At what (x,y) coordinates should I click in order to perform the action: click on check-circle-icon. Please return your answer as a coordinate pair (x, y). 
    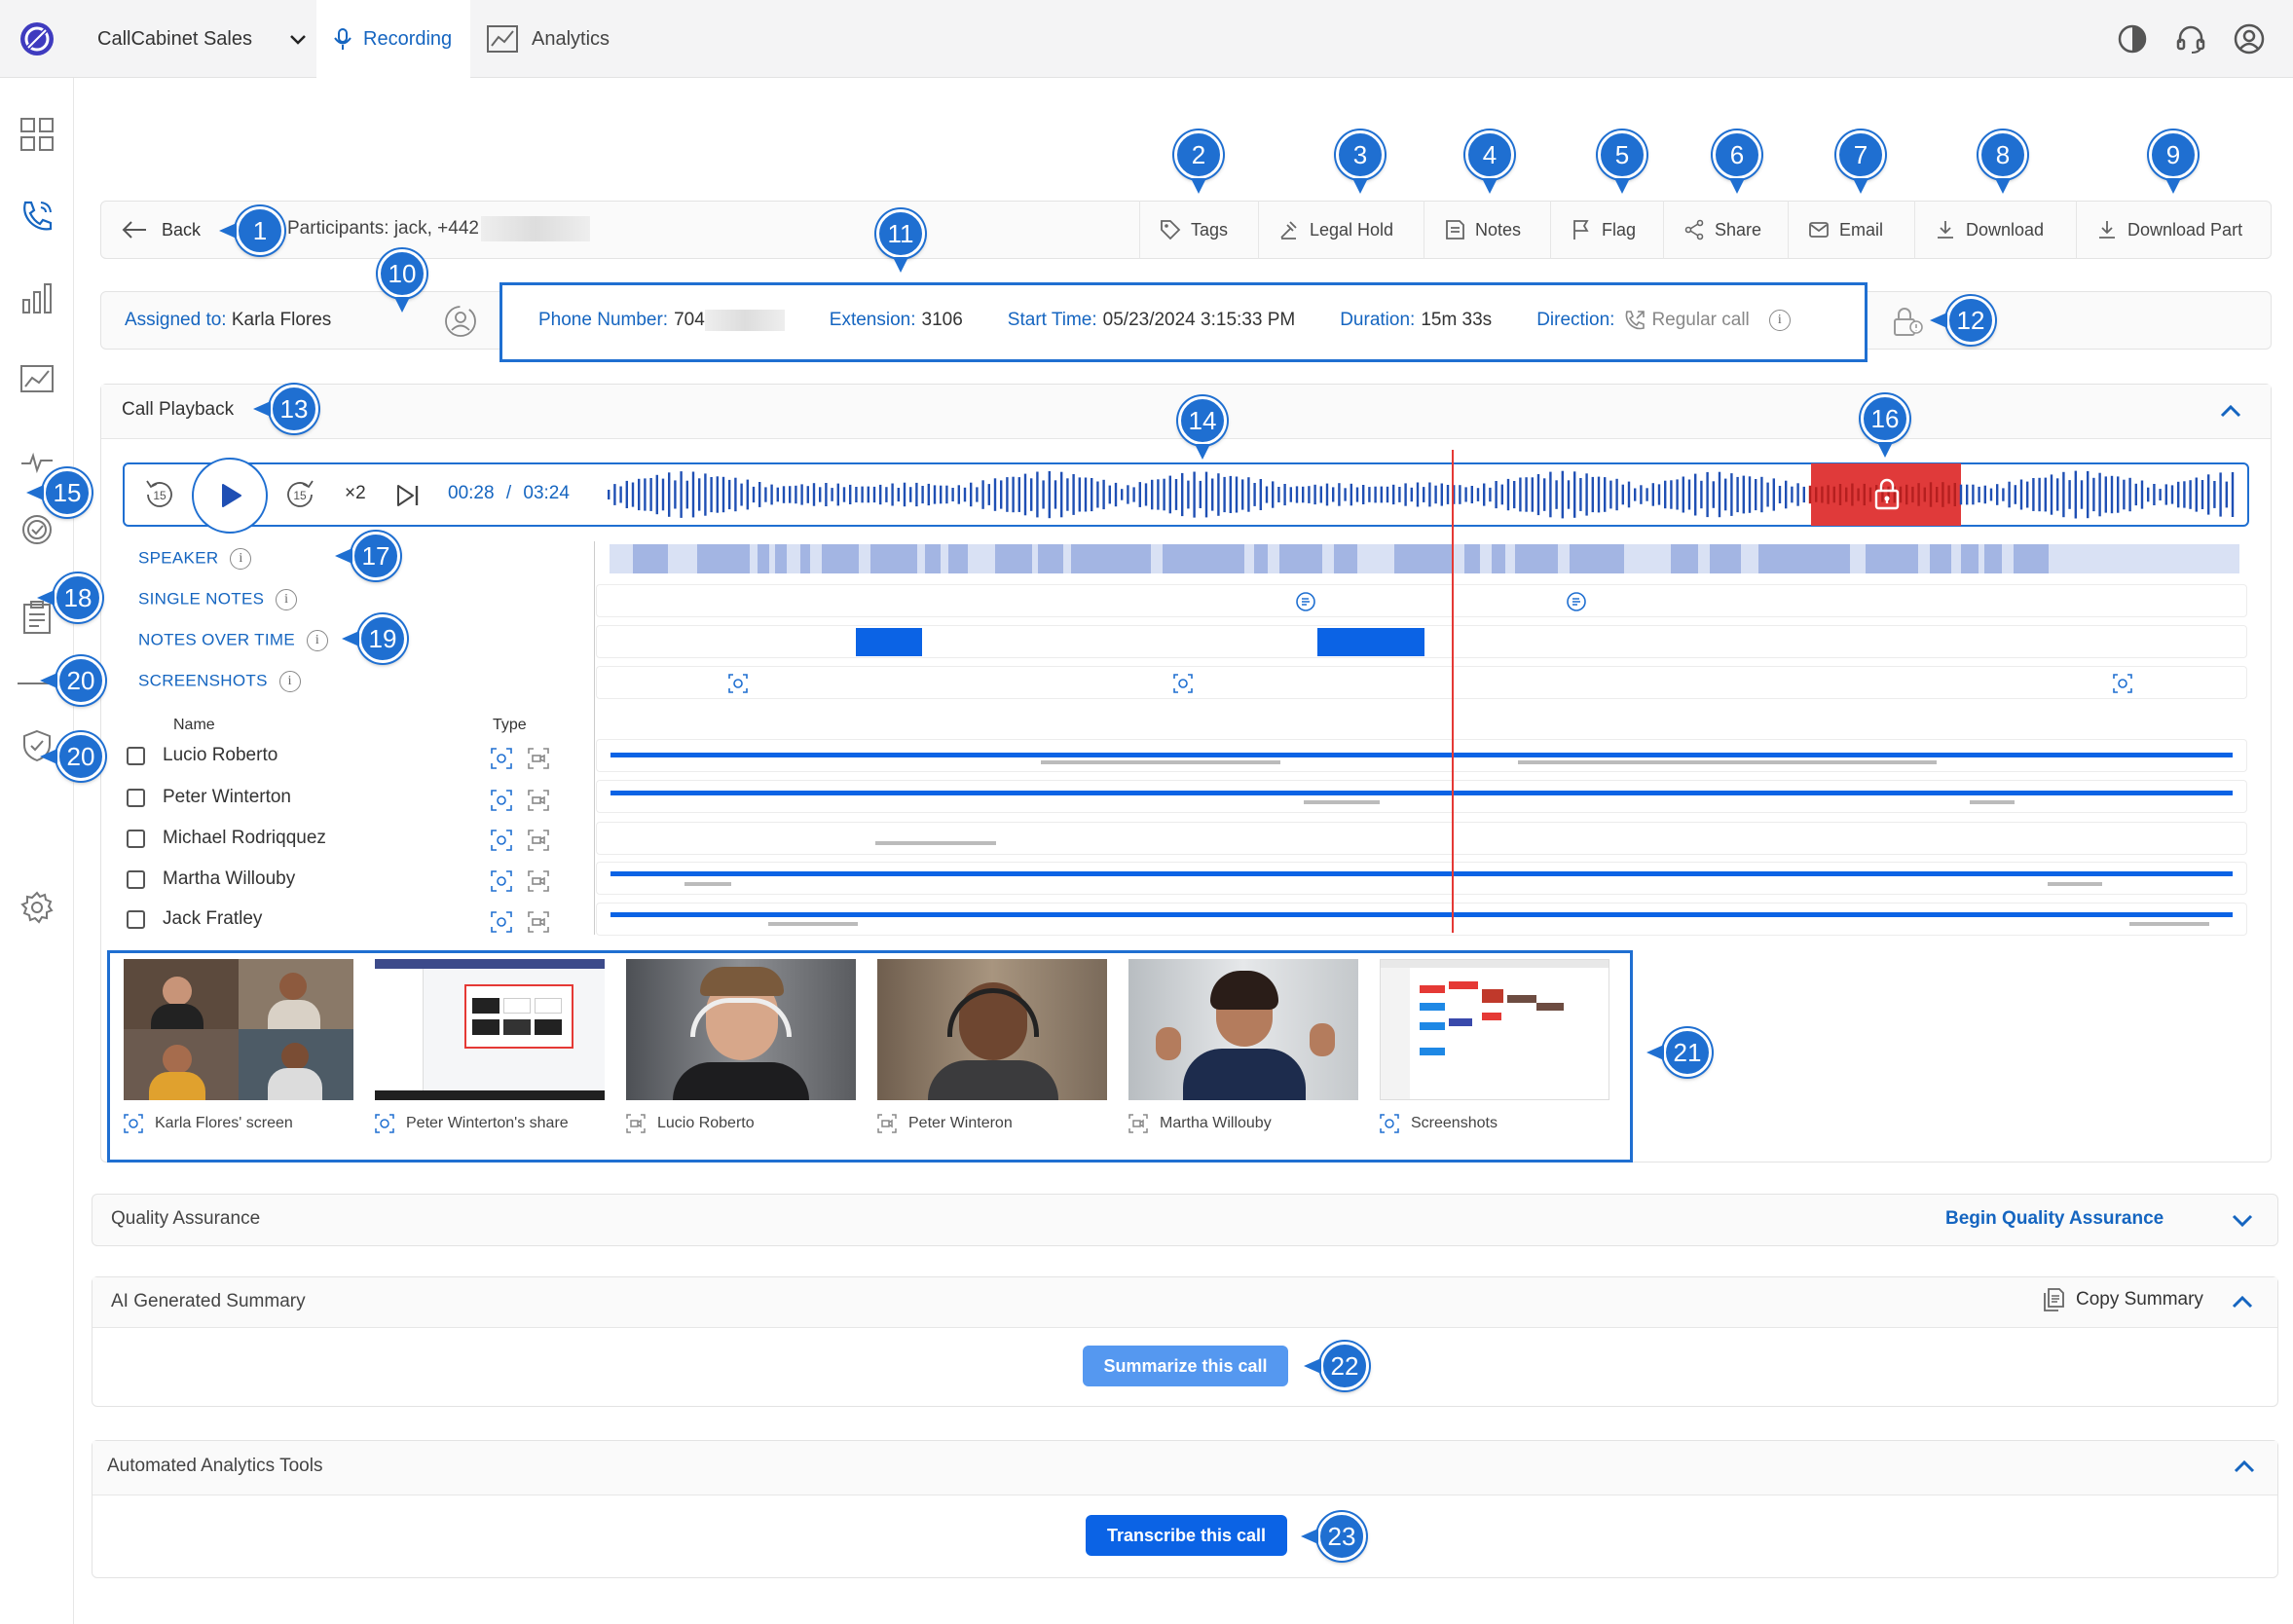
    Looking at the image, I should click on (37, 529).